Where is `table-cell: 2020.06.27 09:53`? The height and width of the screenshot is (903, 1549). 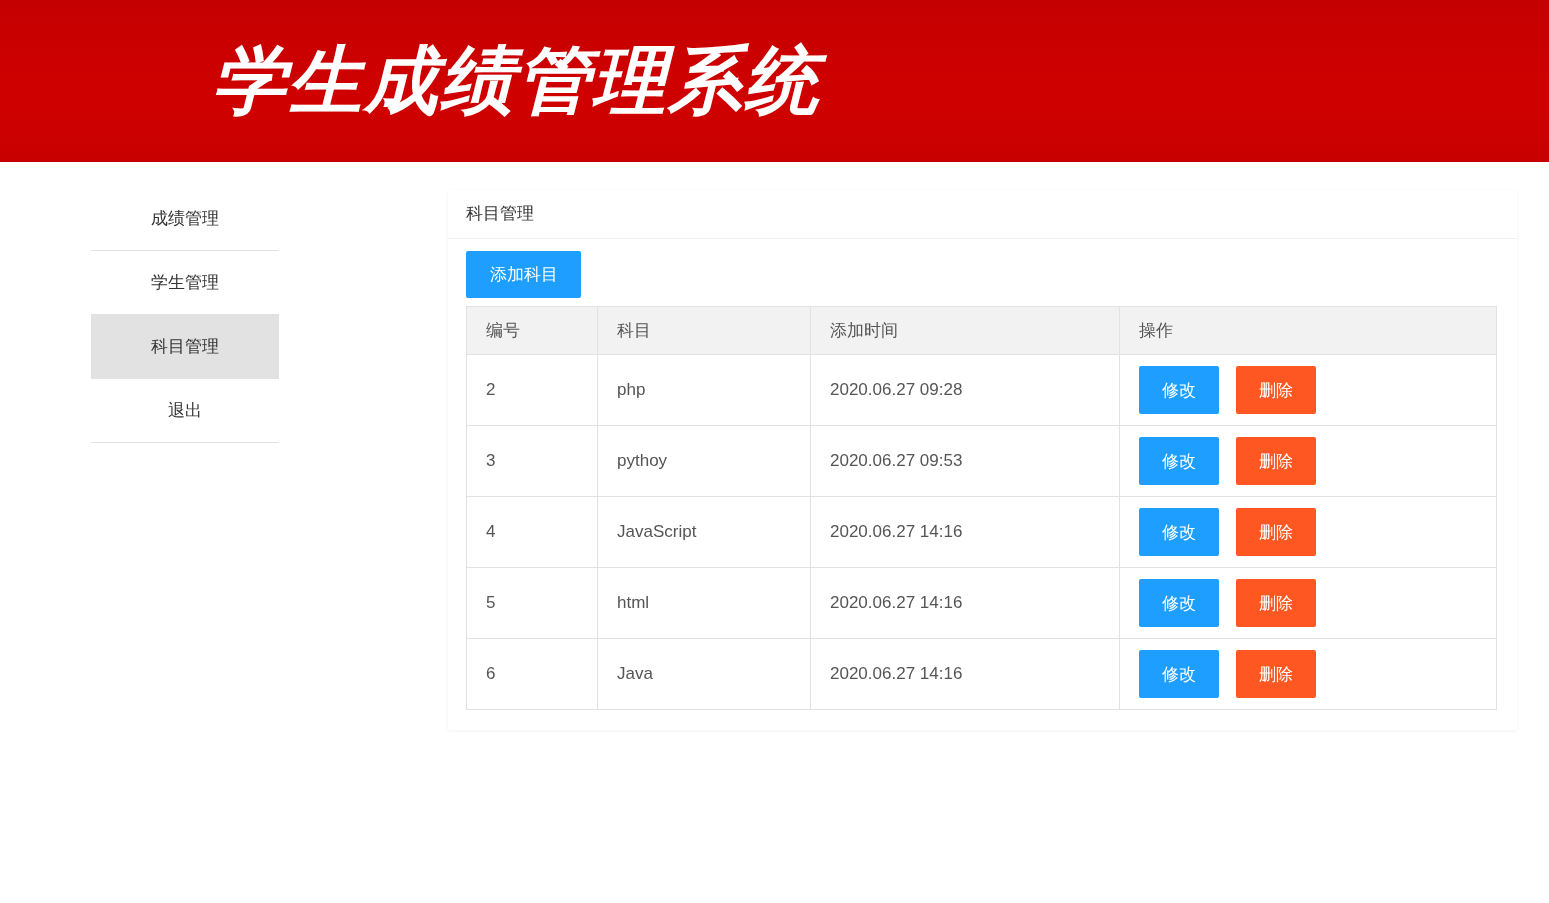
table-cell: 2020.06.27 09:53 is located at coordinates (965, 461).